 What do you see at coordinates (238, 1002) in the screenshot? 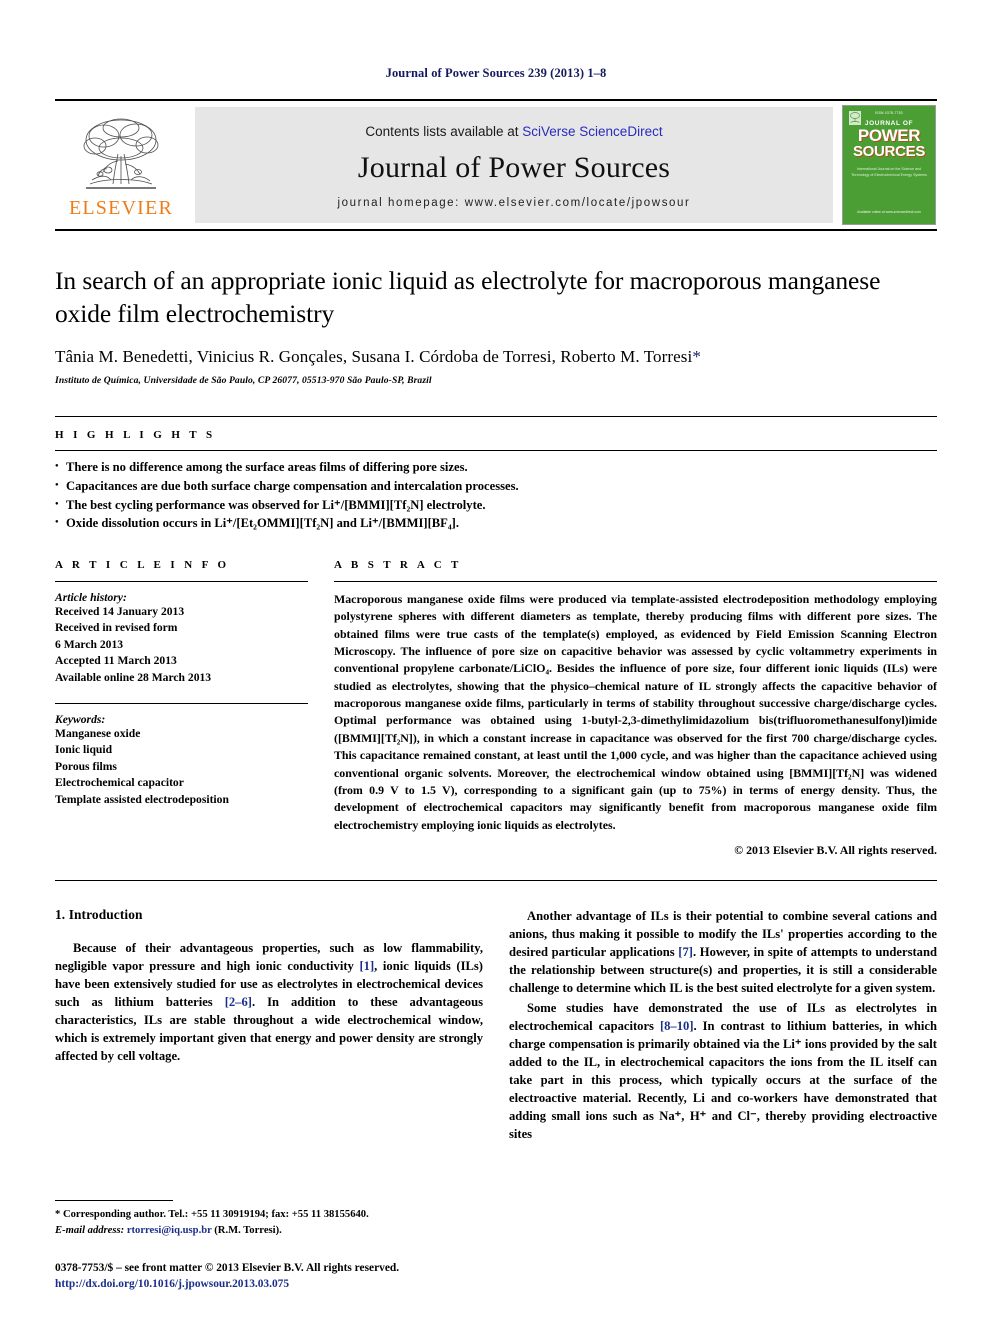
I see `citation-link: [2–6]` at bounding box center [238, 1002].